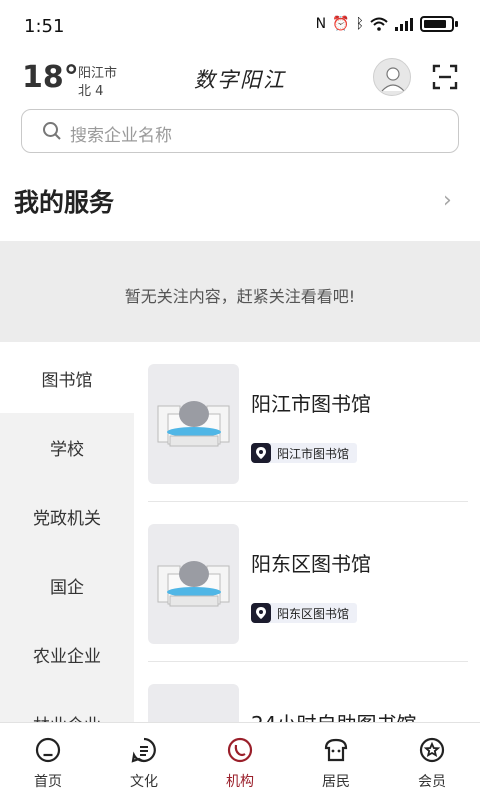 The image size is (480, 800). Describe the element at coordinates (240, 782) in the screenshot. I see `nav-label: 机构` at that location.